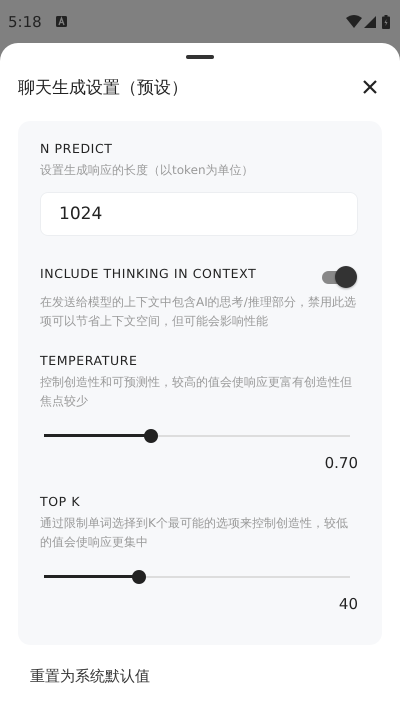  Describe the element at coordinates (386, 21) in the screenshot. I see `battery-icon` at that location.